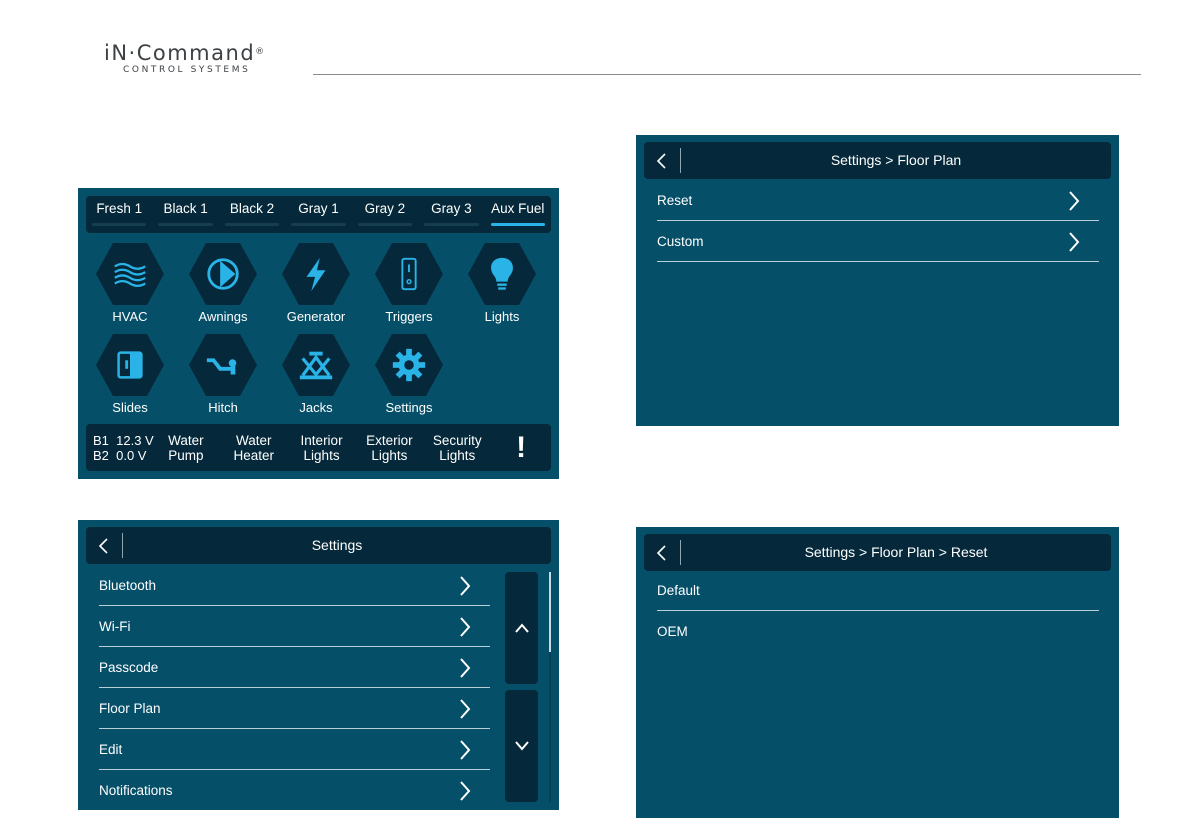 The image size is (1191, 839). I want to click on scroll-down-button, so click(521, 746).